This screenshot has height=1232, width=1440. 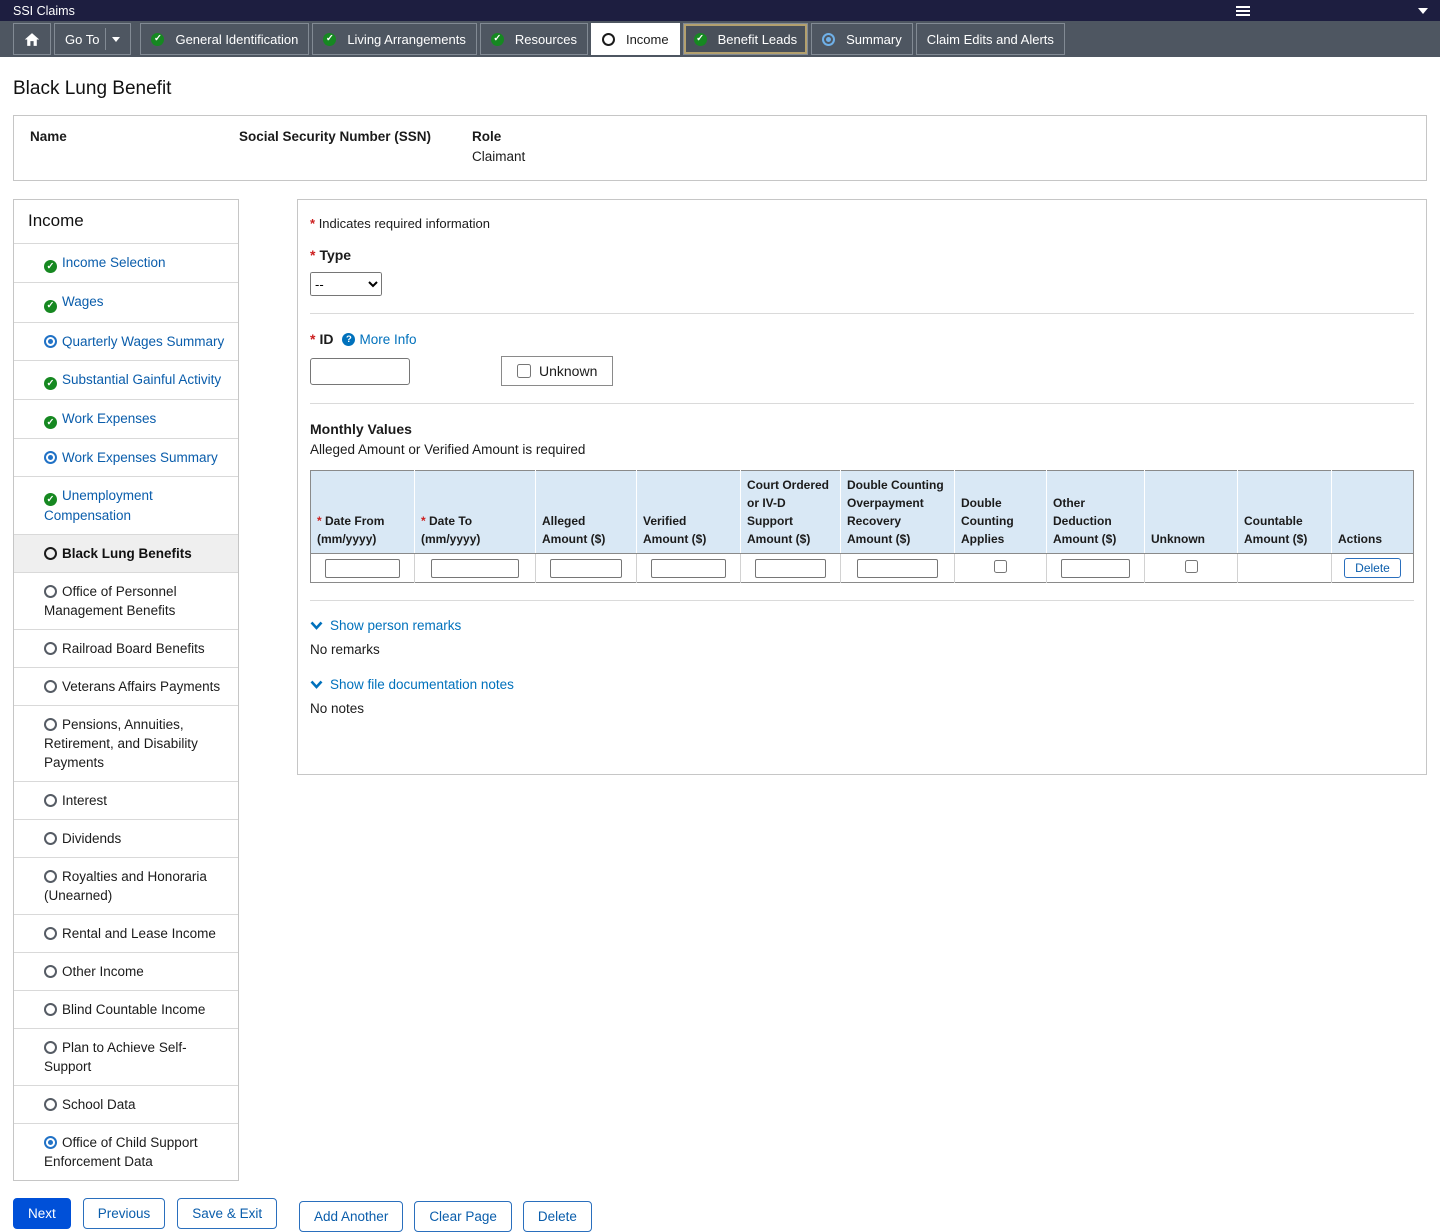 What do you see at coordinates (335, 136) in the screenshot?
I see `ssn-label: Social Security Number (SSN)` at bounding box center [335, 136].